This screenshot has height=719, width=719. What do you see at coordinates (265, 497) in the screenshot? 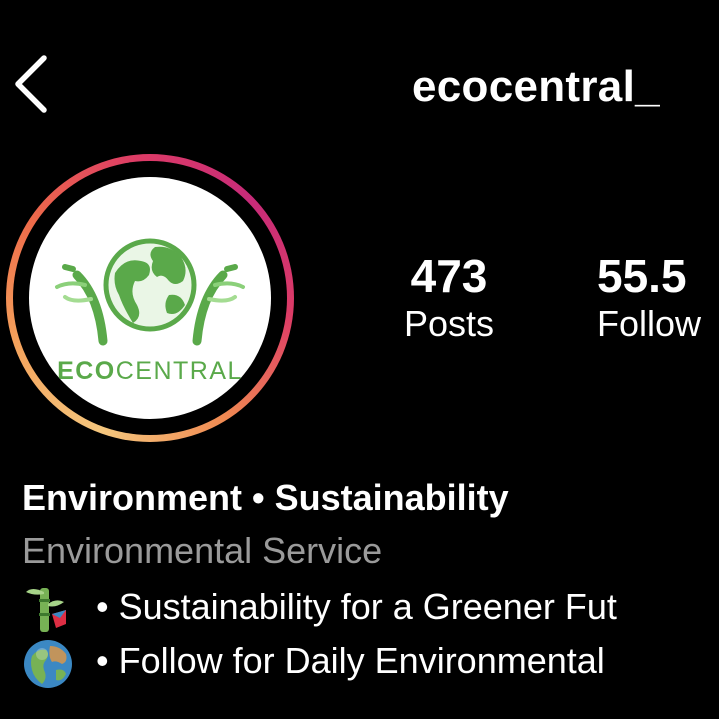
I see `bio-display-name: Environment • Sustainability` at bounding box center [265, 497].